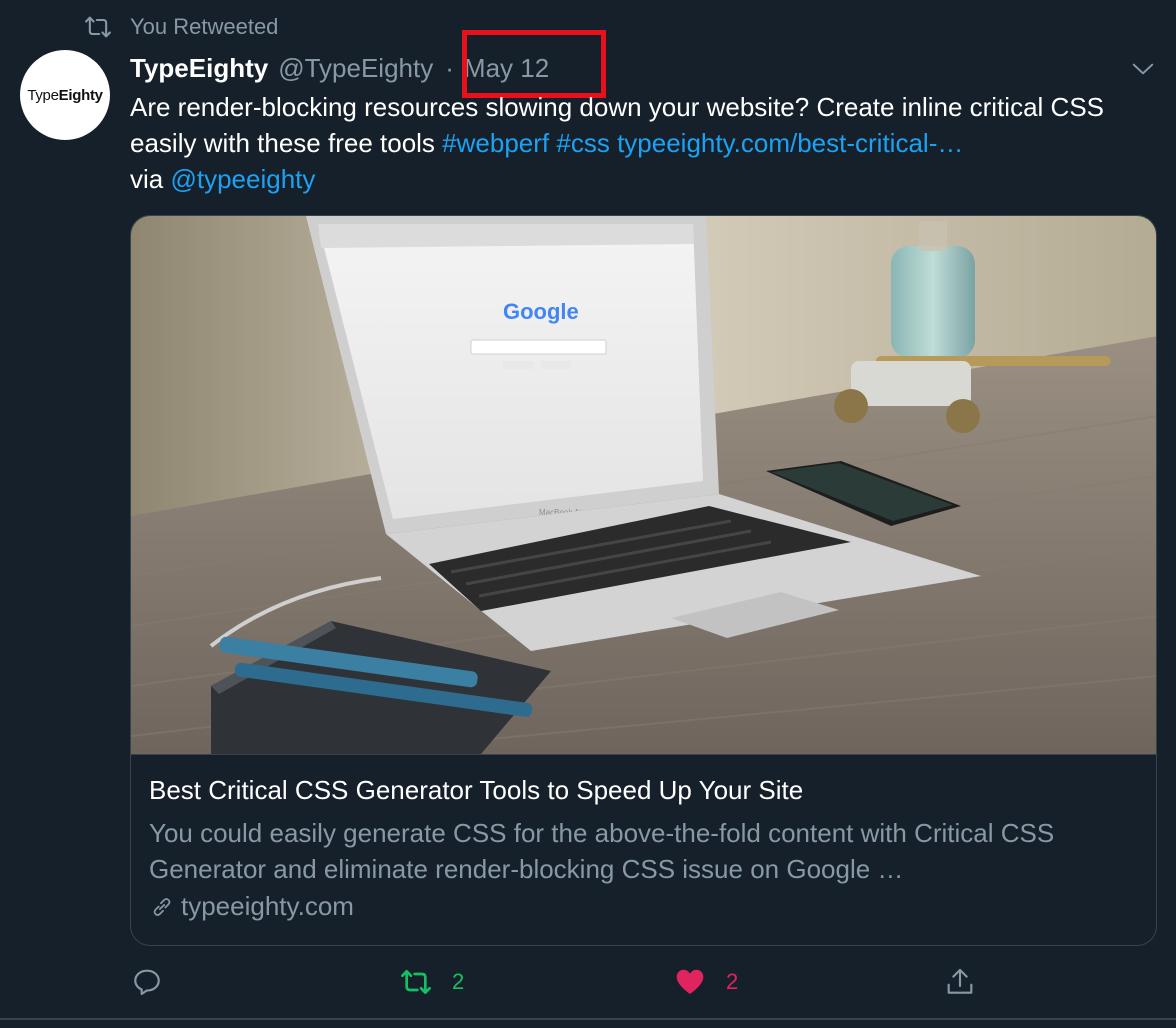 Image resolution: width=1176 pixels, height=1028 pixels. Describe the element at coordinates (80, 95) in the screenshot. I see `avatar-text-bold: Eighty` at that location.